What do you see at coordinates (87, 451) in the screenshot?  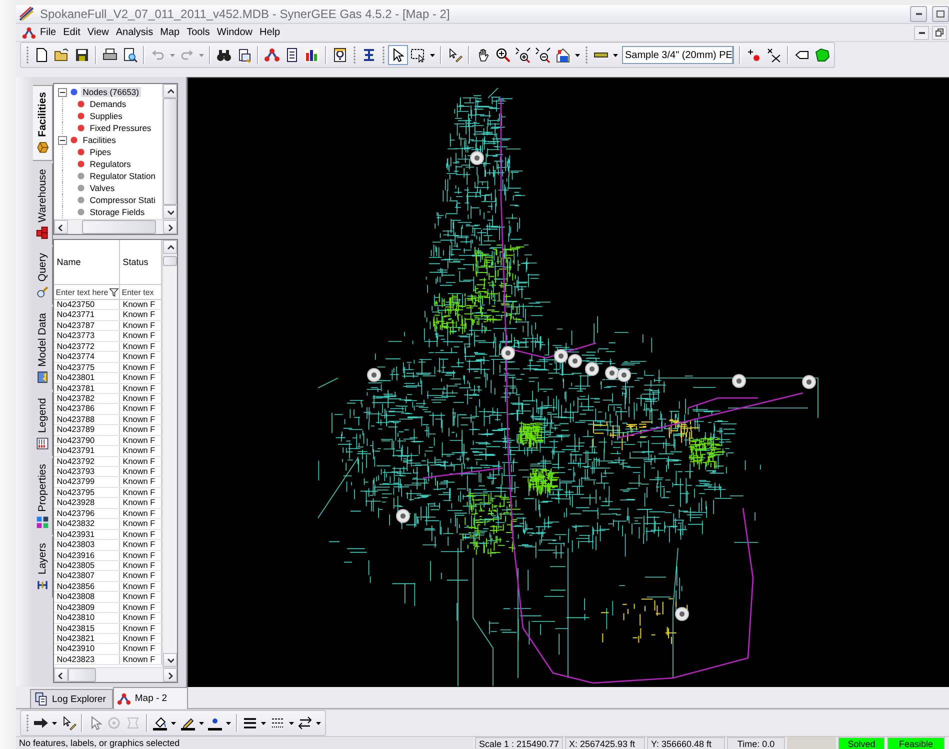 I see `table-cell: No423791` at bounding box center [87, 451].